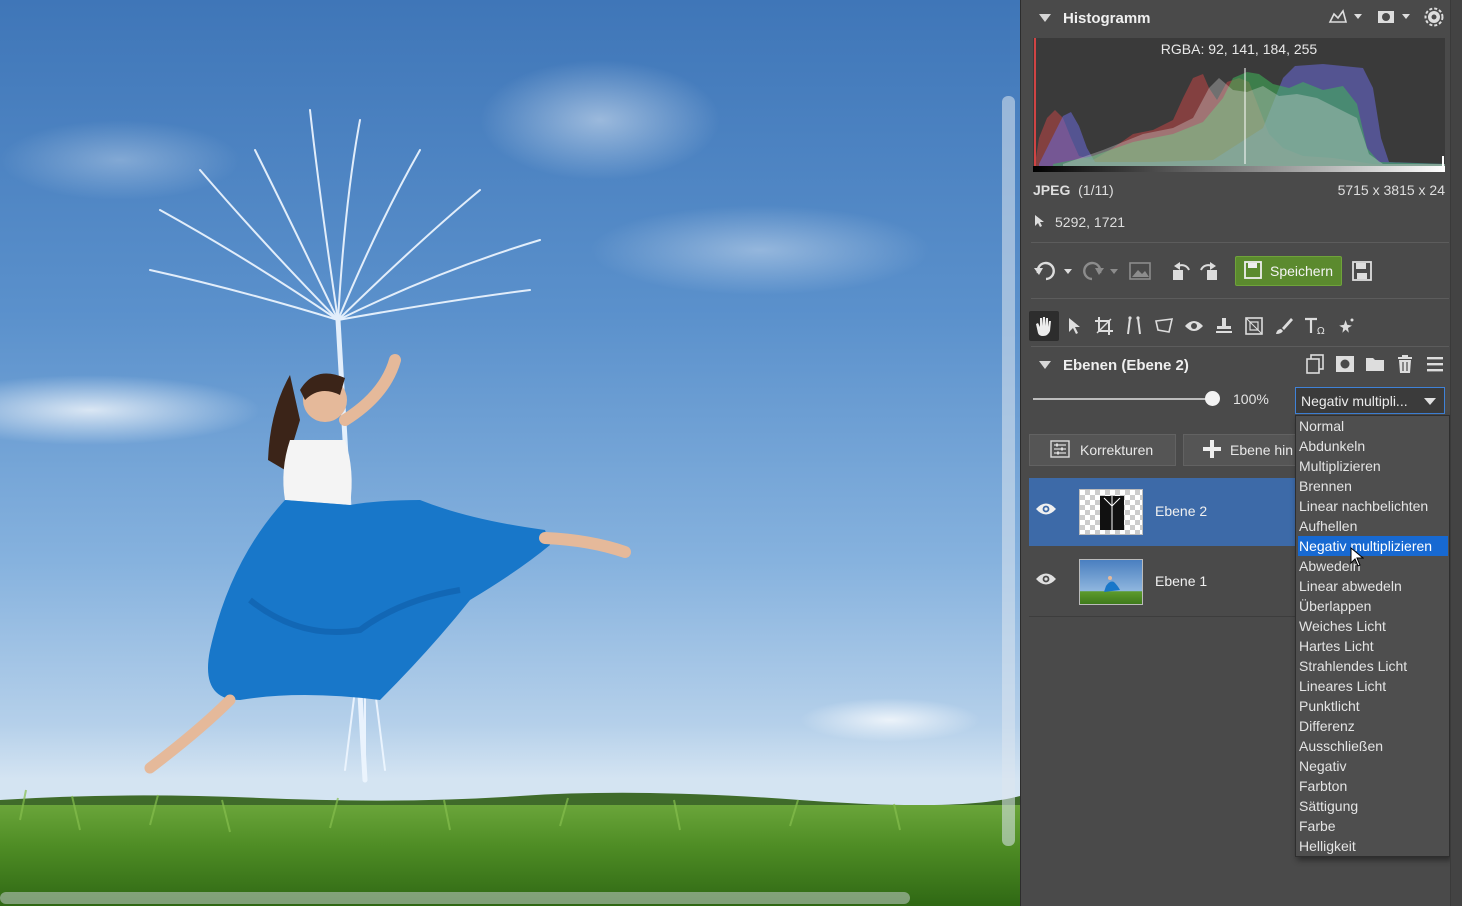 Image resolution: width=1462 pixels, height=906 pixels. What do you see at coordinates (1315, 326) in the screenshot?
I see `text-icon: Ω` at bounding box center [1315, 326].